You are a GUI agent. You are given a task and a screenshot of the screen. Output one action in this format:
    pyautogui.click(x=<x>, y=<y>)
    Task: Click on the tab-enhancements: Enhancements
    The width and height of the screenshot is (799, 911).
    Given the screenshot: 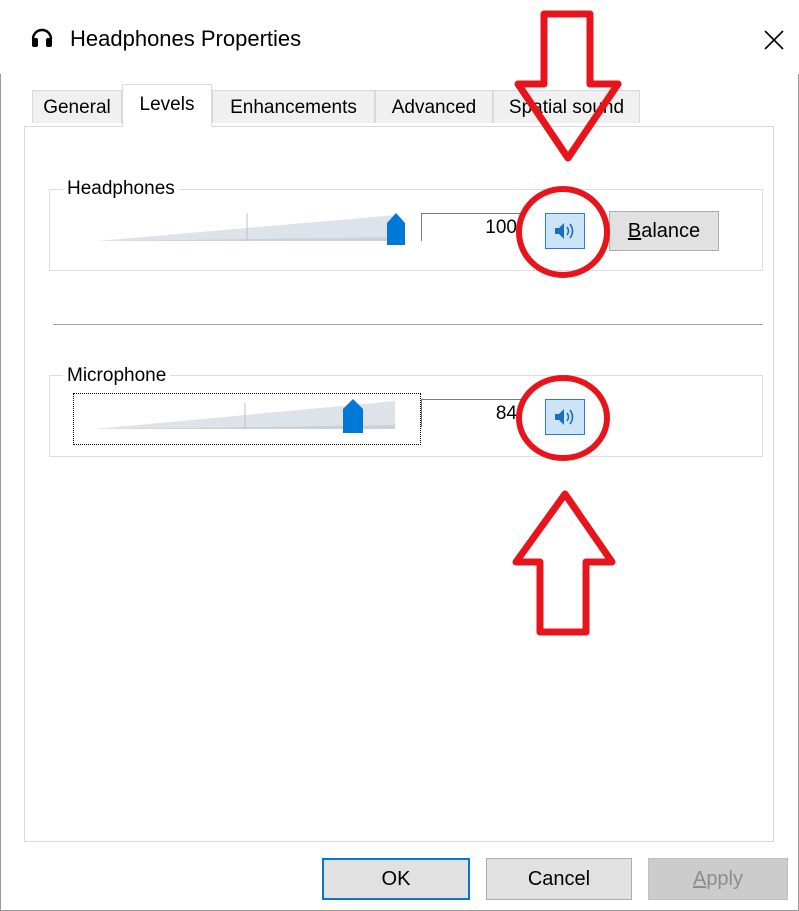 What is the action you would take?
    pyautogui.click(x=293, y=106)
    